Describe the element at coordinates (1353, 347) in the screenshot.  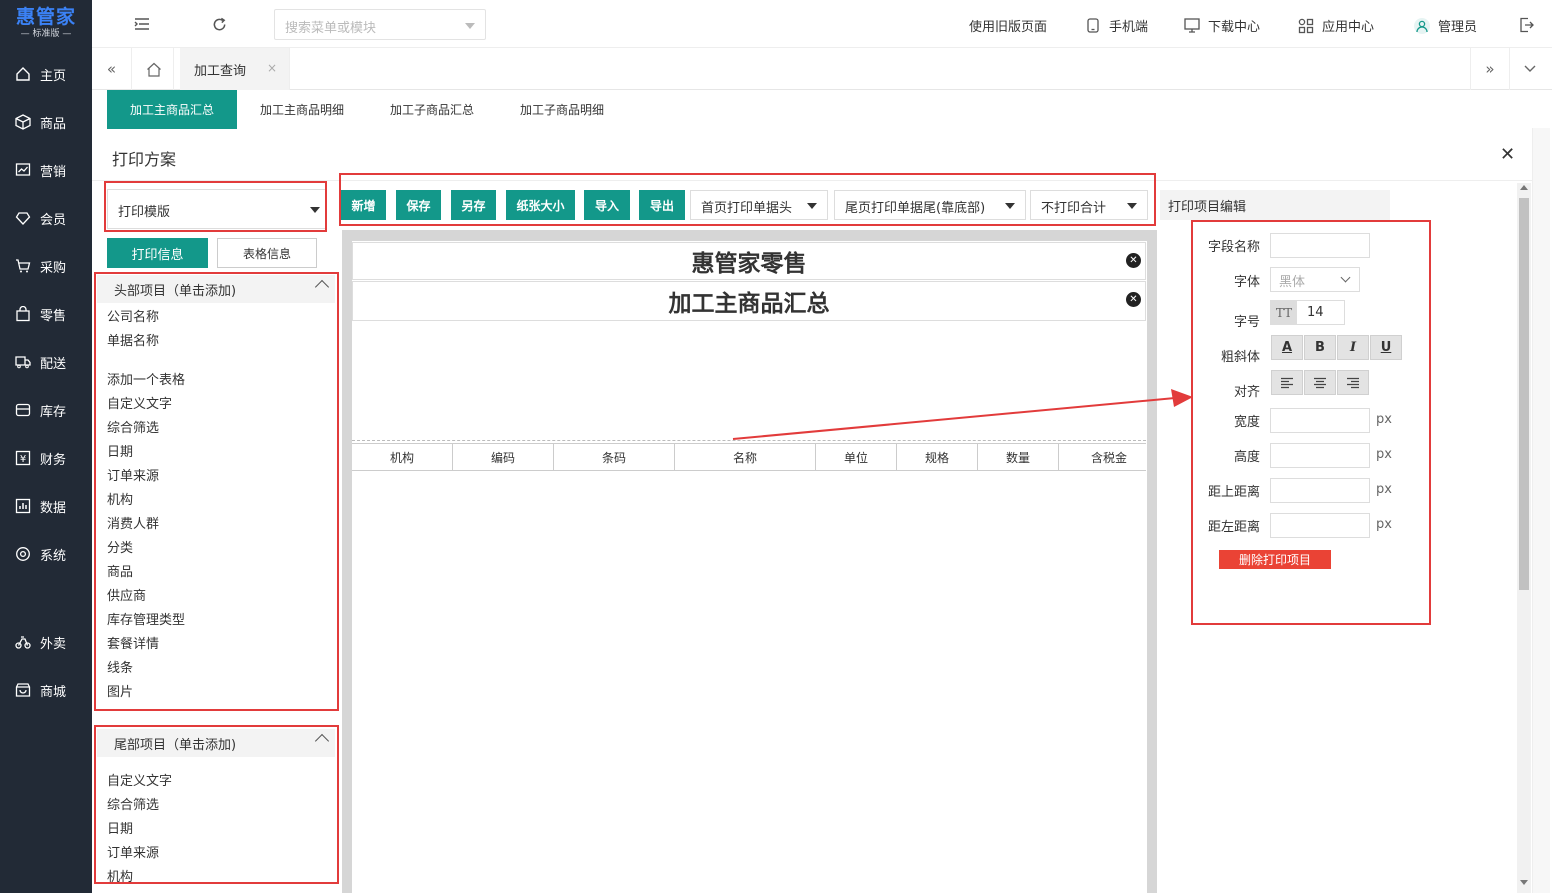
I see `italic-button: I` at that location.